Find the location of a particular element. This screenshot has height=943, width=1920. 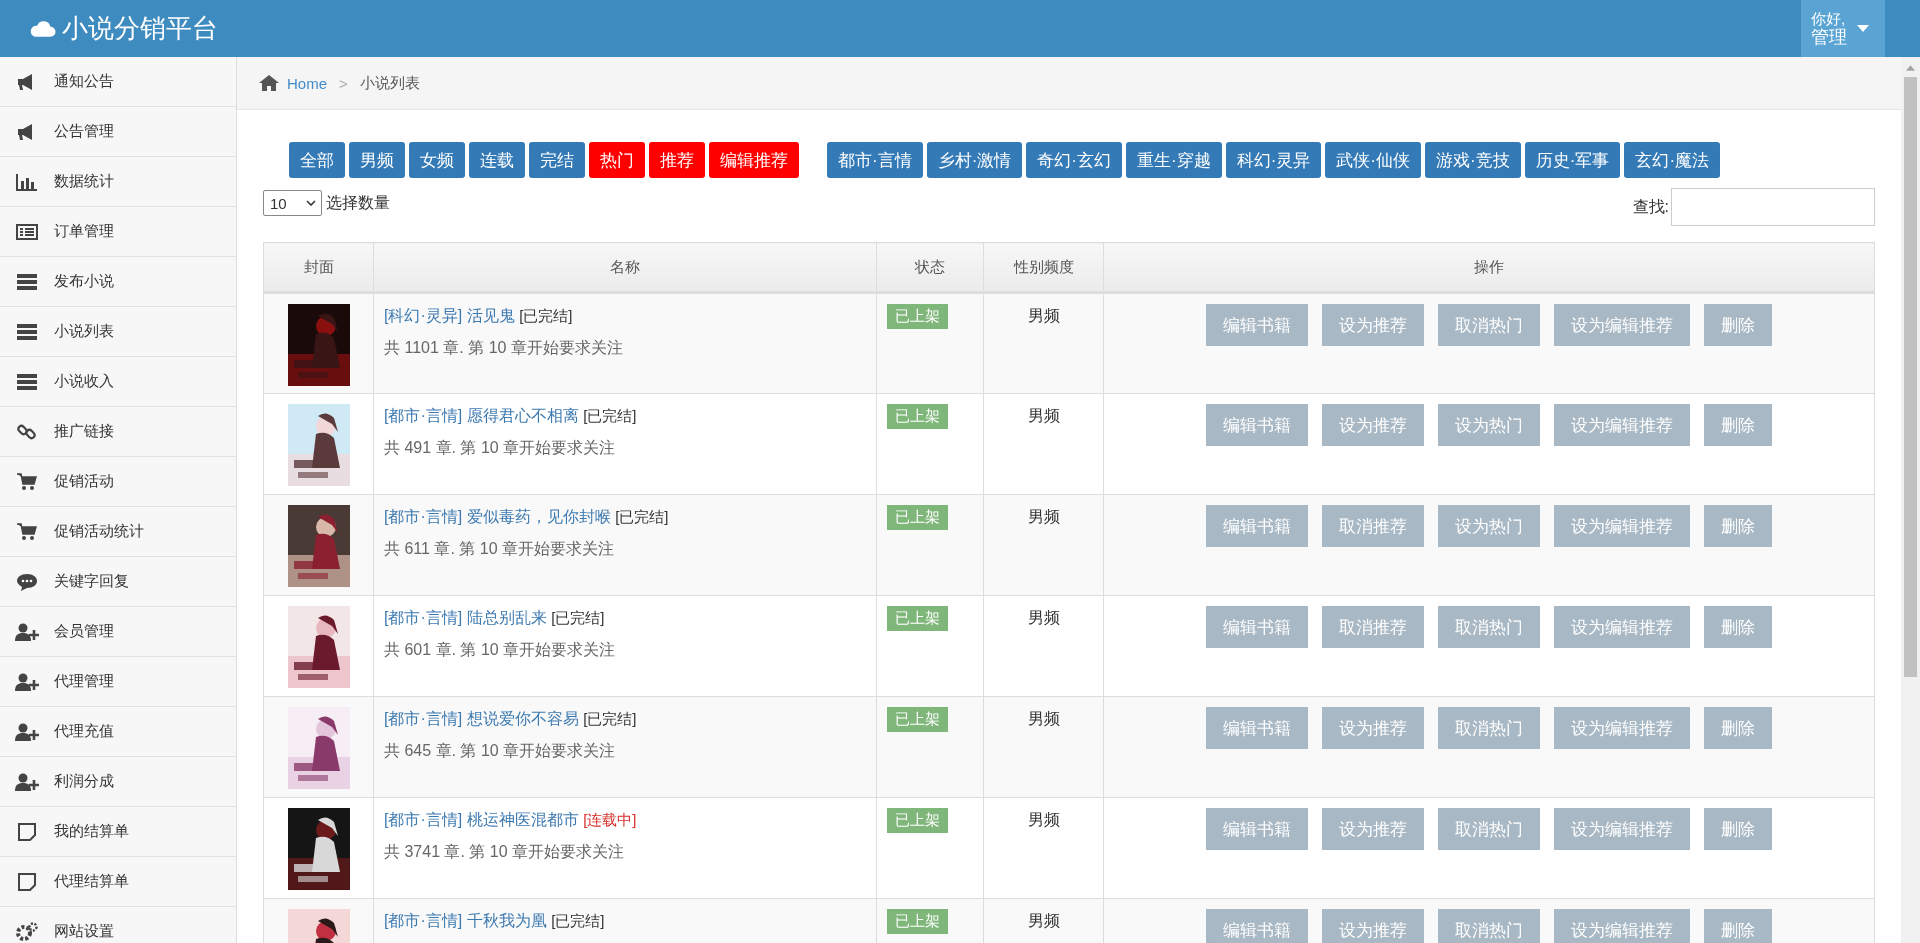

sidebar-item: 数据统计 is located at coordinates (118, 182).